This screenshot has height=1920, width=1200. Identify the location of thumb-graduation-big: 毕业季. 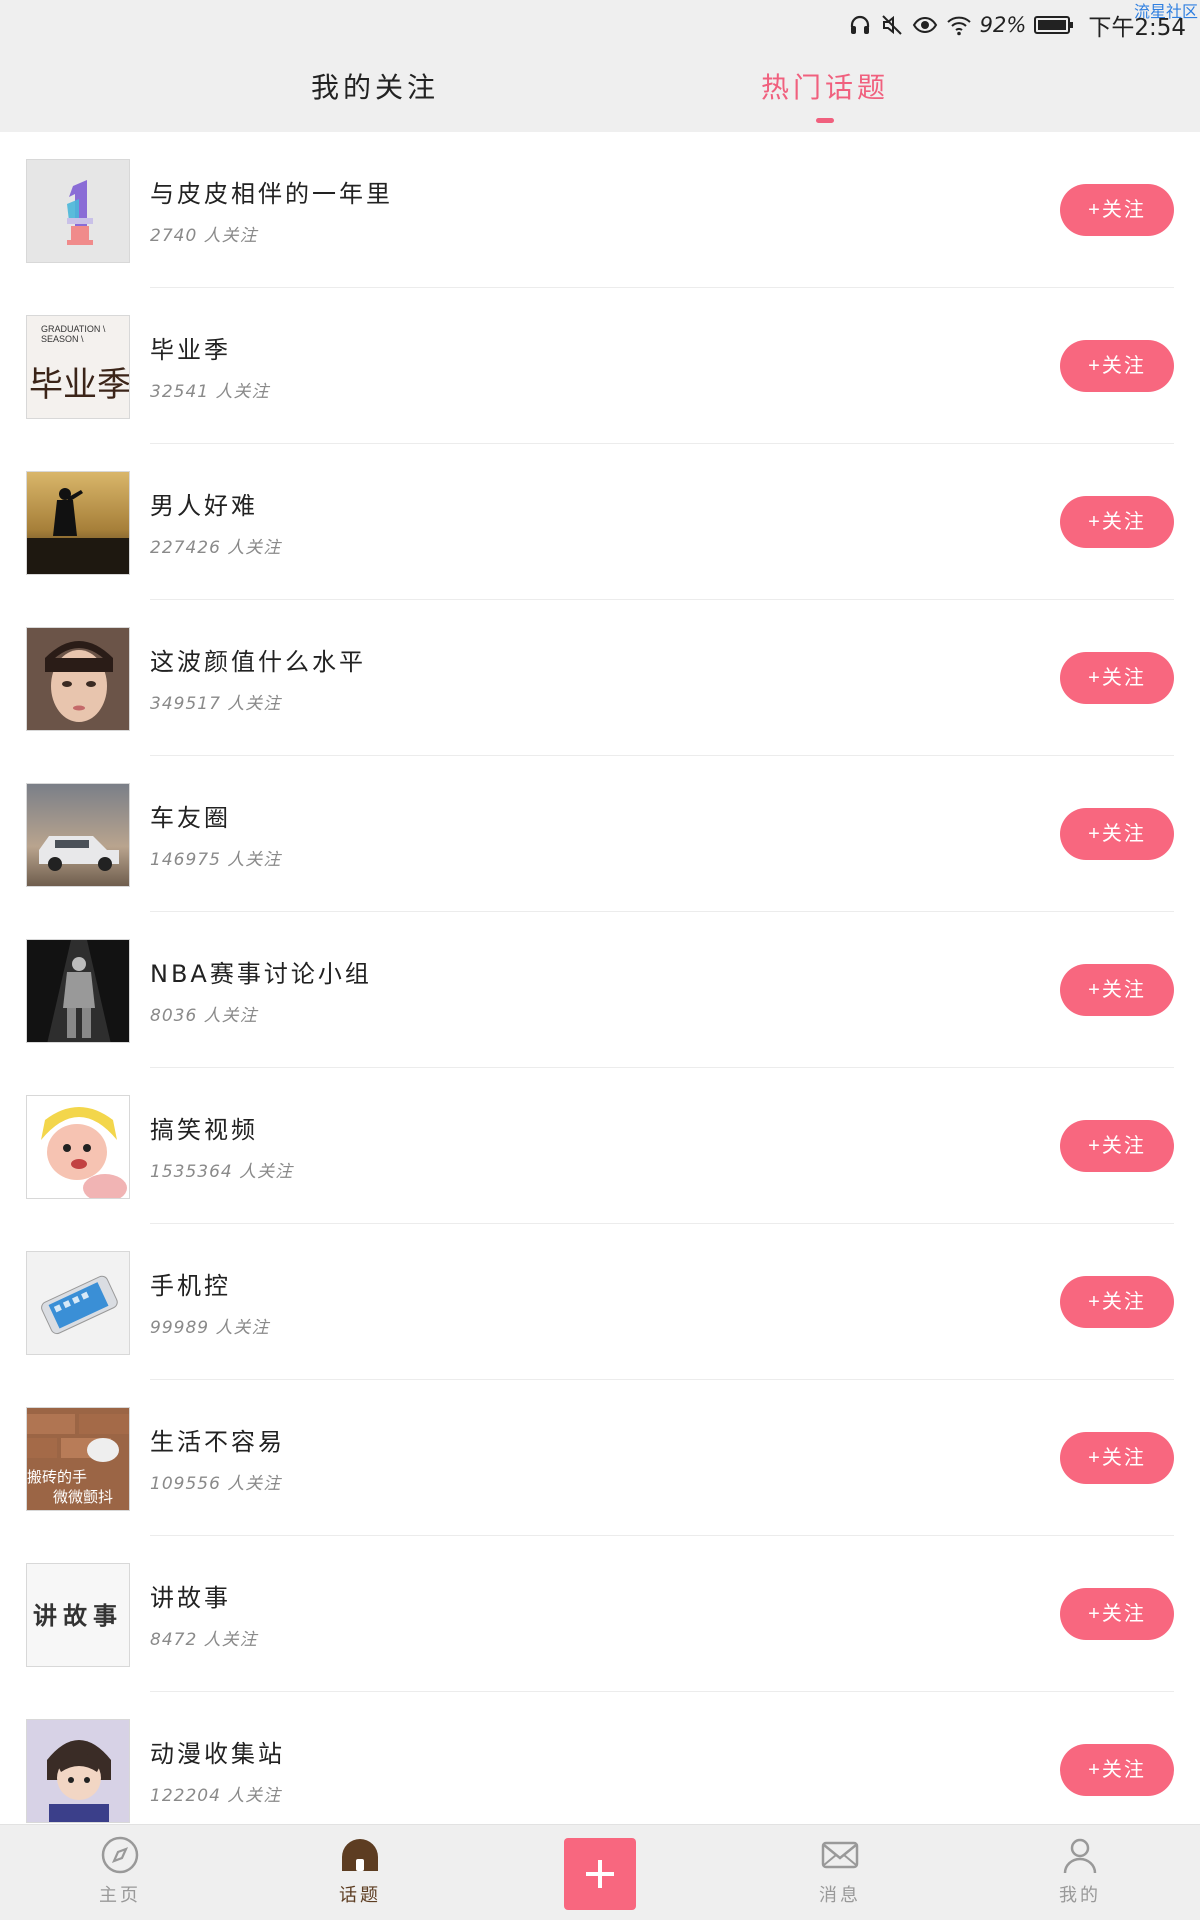
(79, 385).